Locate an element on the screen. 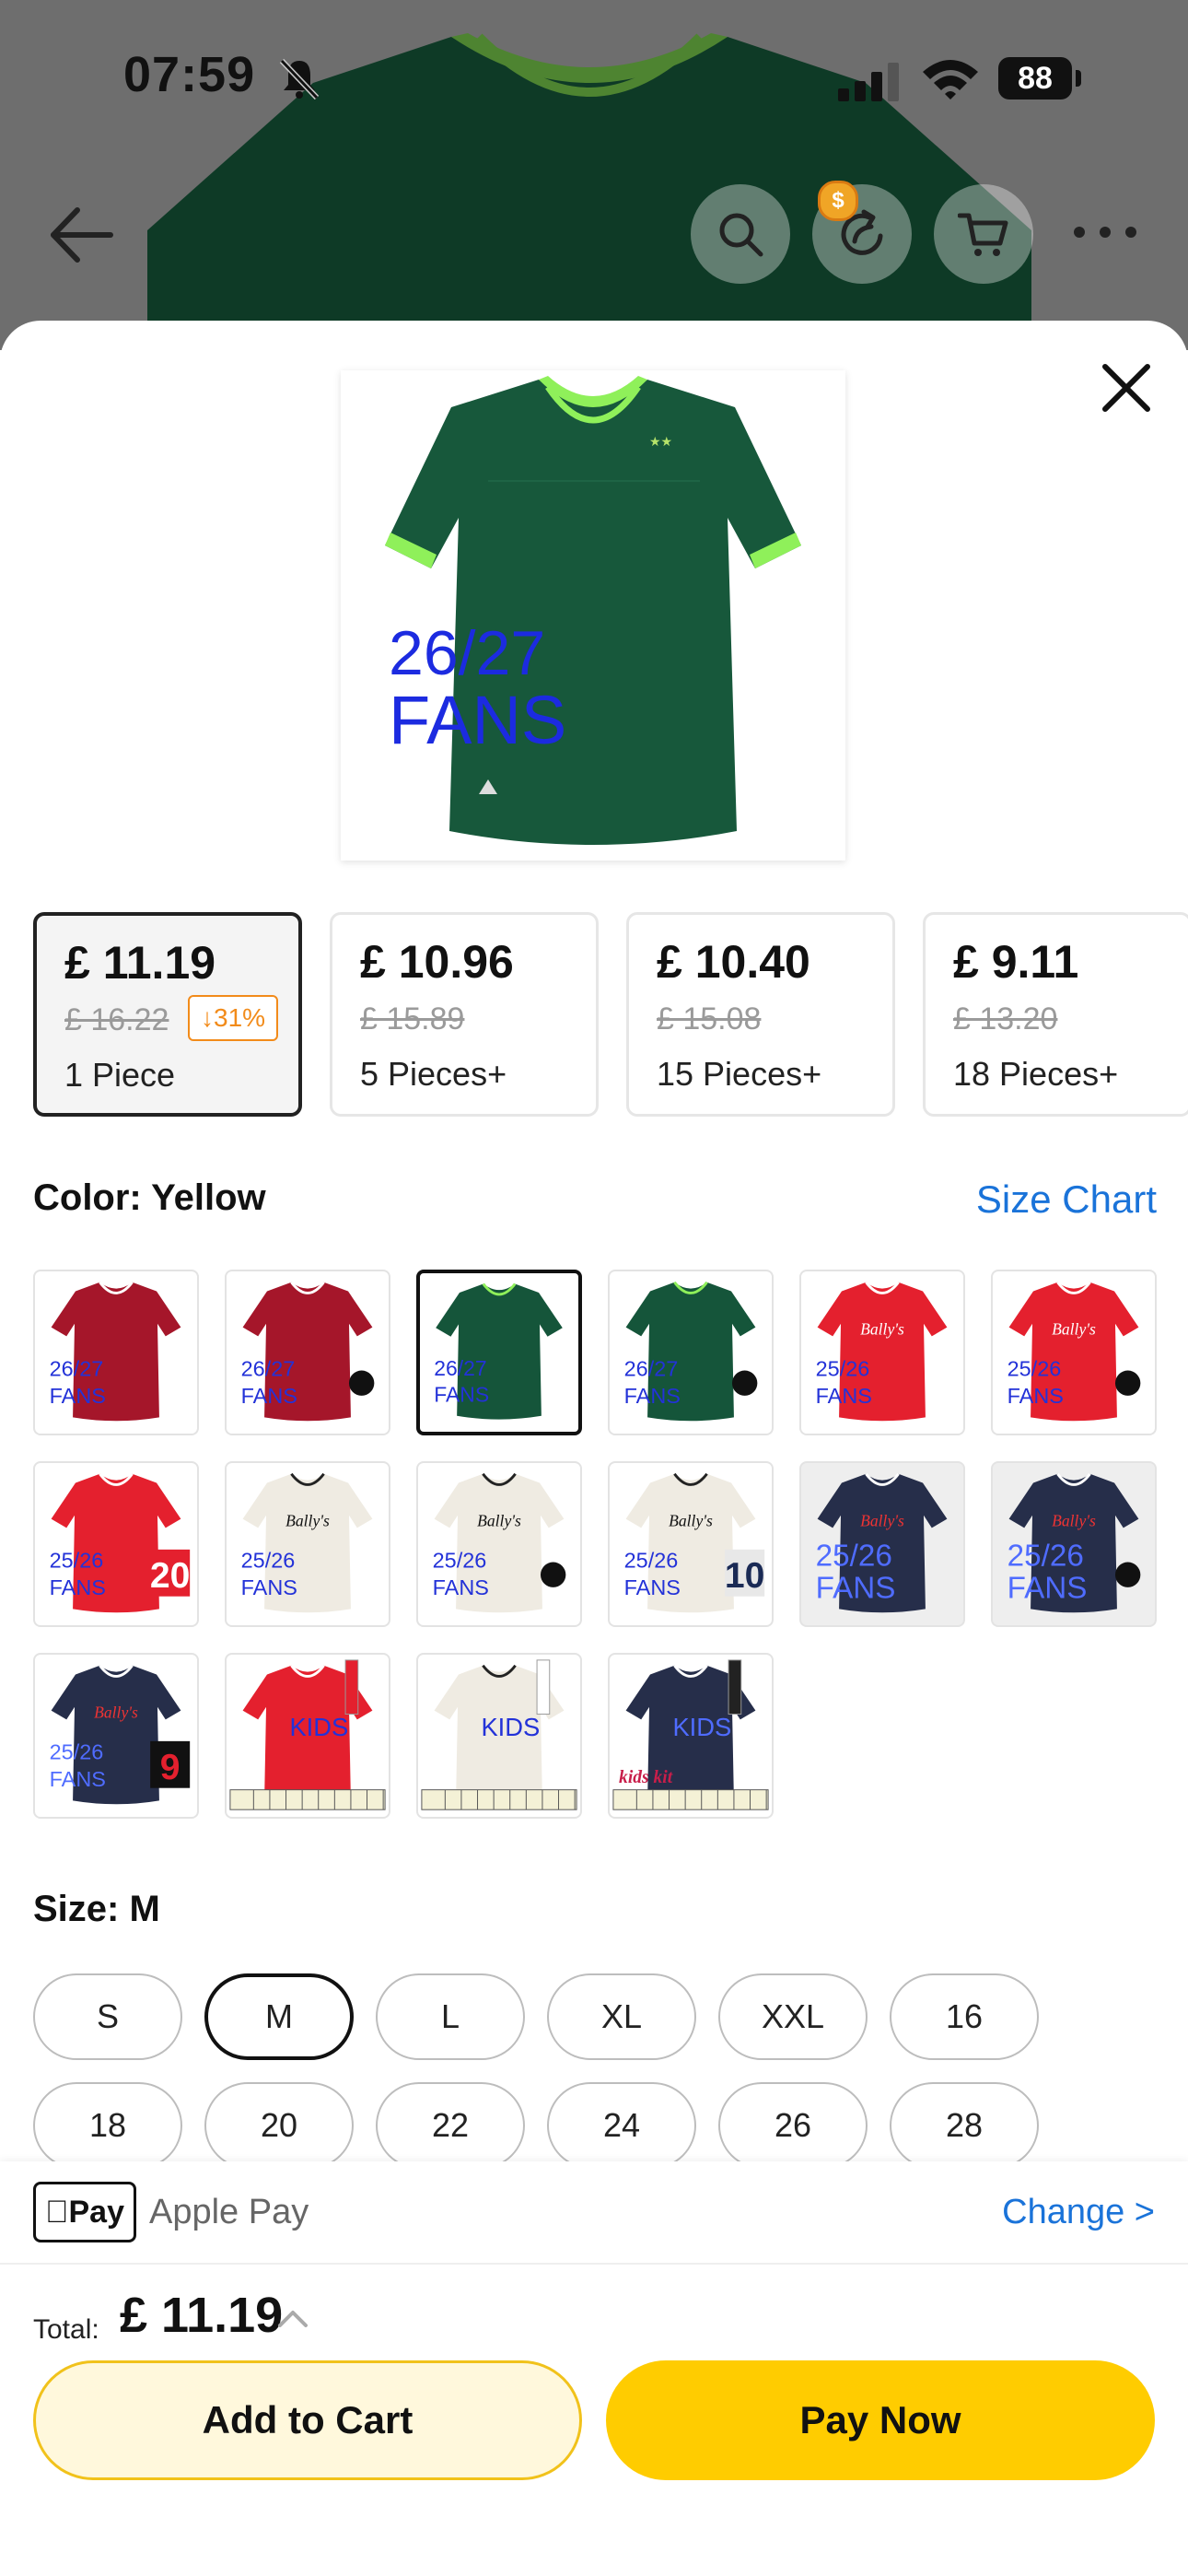 This screenshot has height=2576, width=1188. product-jersey-image: ★★ 26/27 FANS is located at coordinates (593, 610).